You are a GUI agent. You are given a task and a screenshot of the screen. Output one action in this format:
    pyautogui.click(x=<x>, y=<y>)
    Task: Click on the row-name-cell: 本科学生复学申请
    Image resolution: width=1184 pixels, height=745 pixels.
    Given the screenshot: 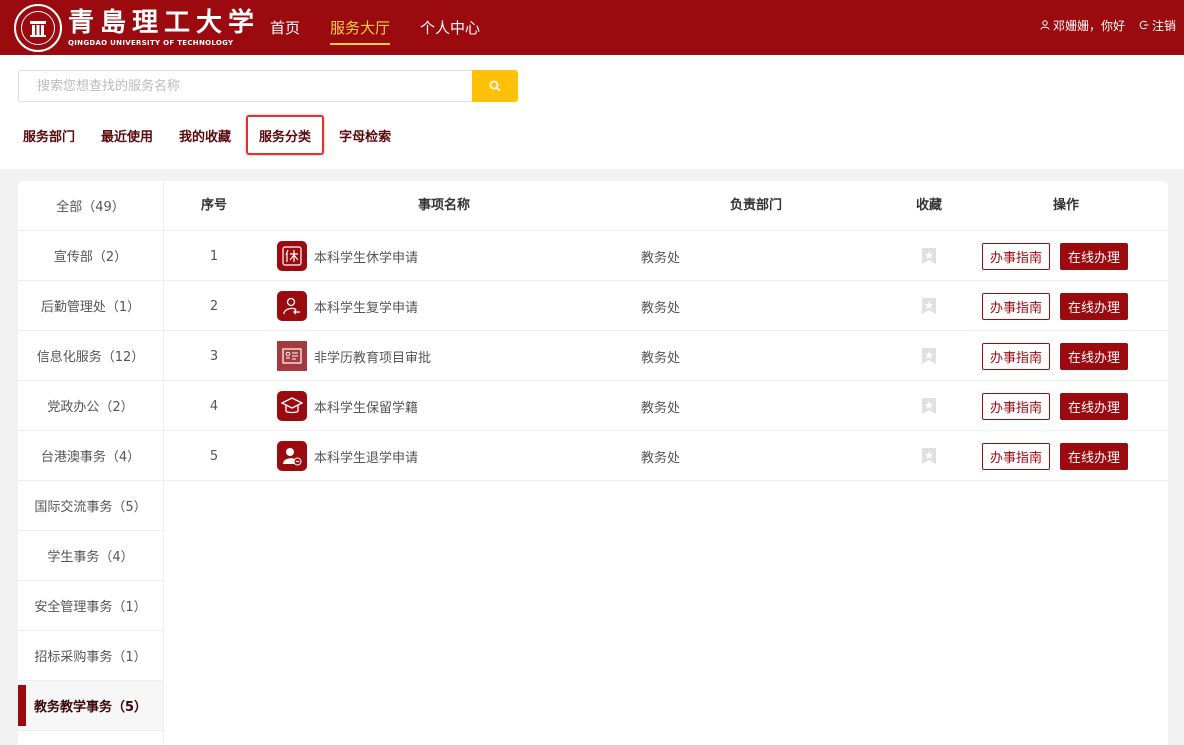 What is the action you would take?
    pyautogui.click(x=347, y=306)
    